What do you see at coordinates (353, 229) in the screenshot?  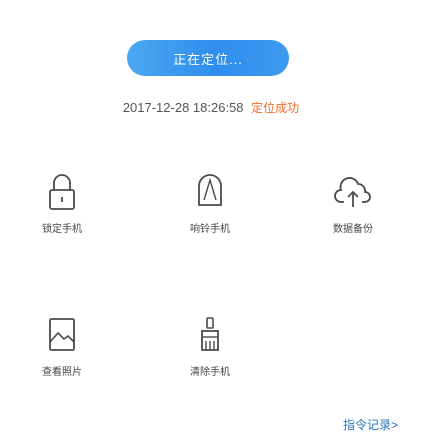 I see `action-label: 数据备份` at bounding box center [353, 229].